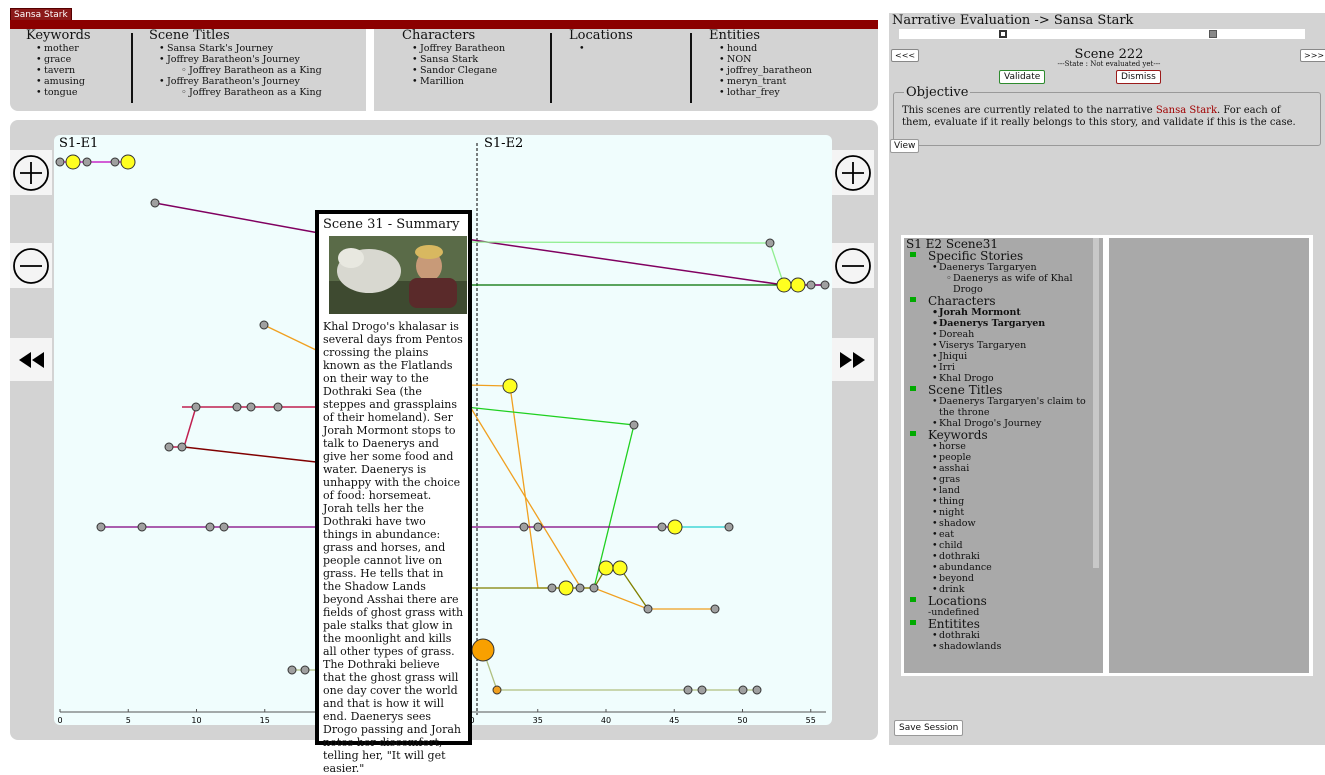  I want to click on scene-slider, so click(1102, 34).